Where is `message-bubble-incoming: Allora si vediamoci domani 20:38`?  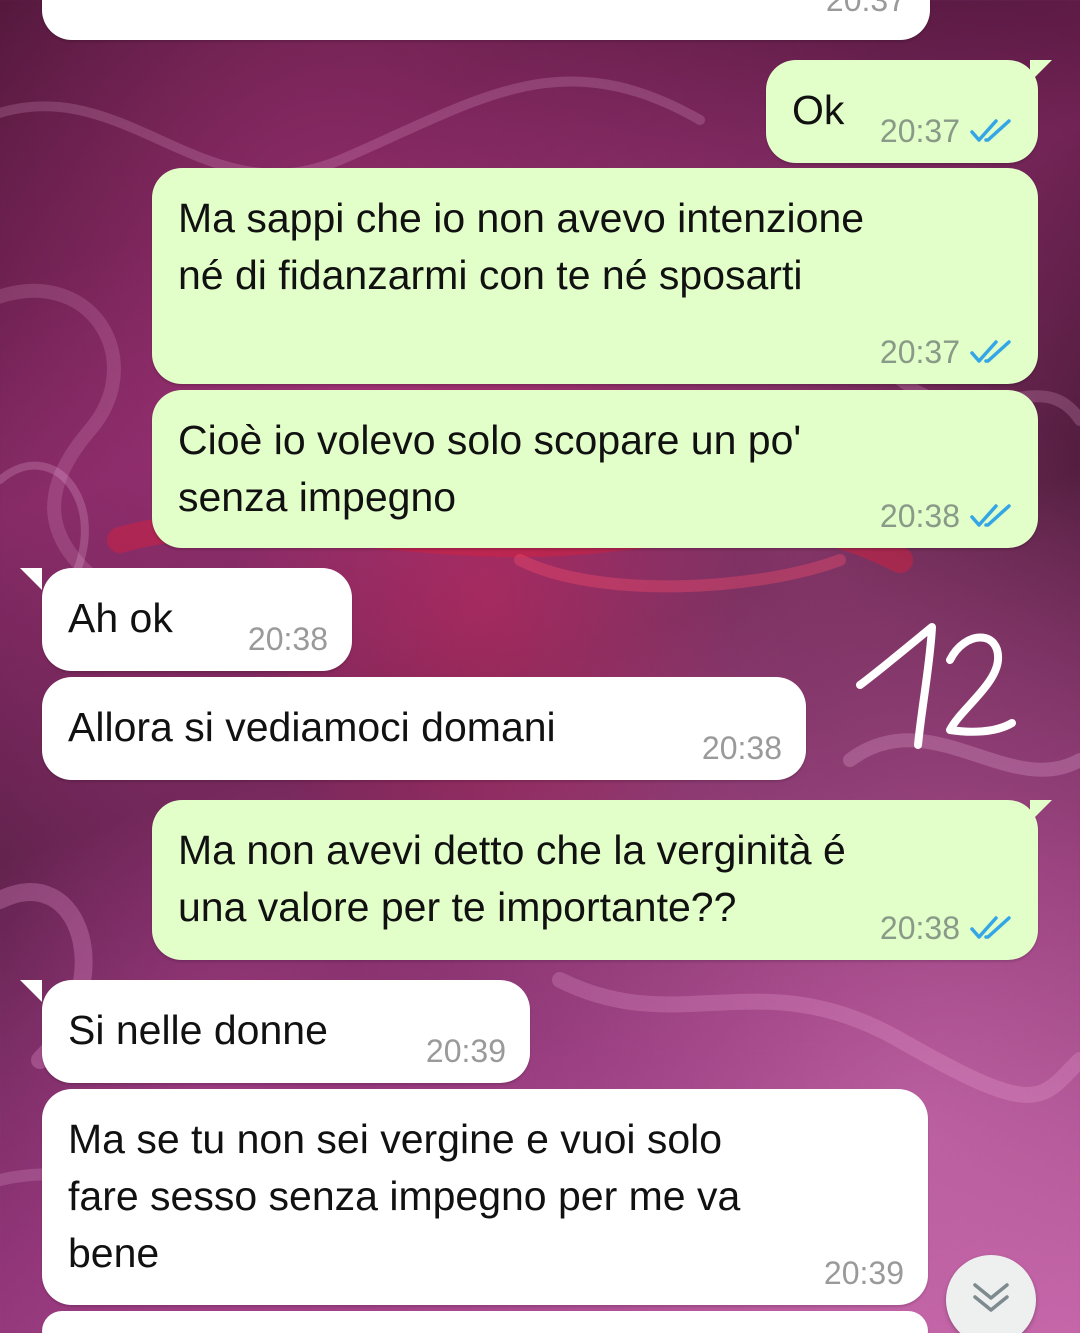 message-bubble-incoming: Allora si vediamoci domani 20:38 is located at coordinates (424, 728).